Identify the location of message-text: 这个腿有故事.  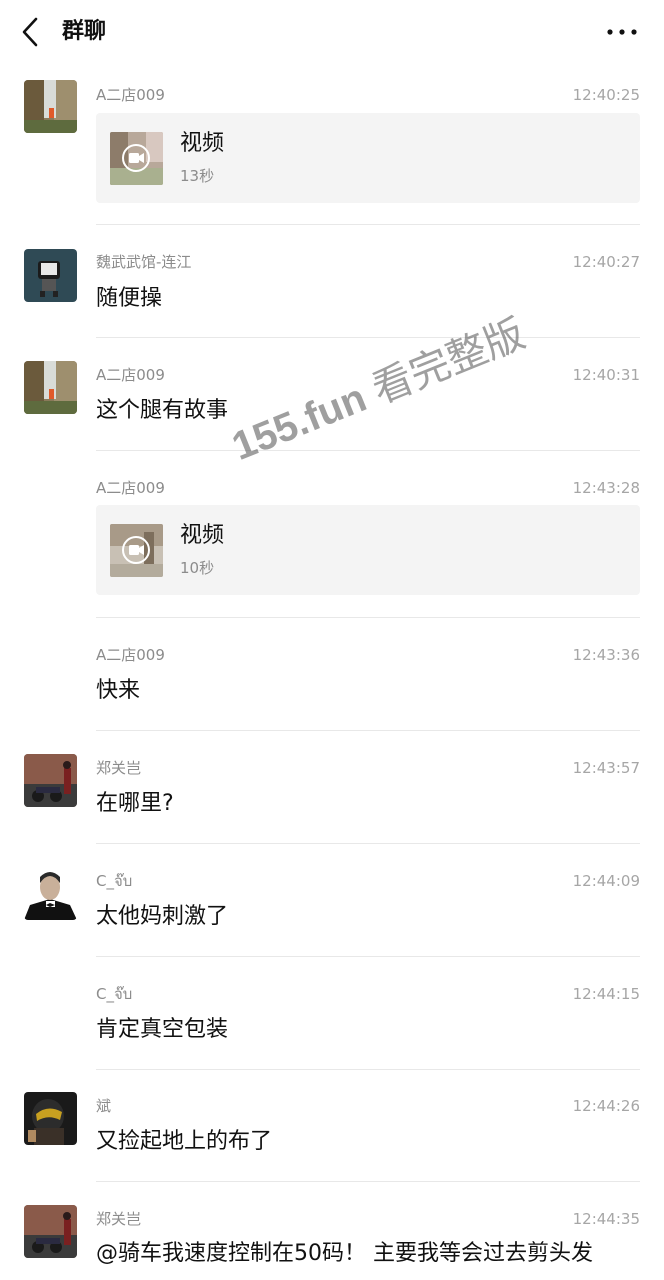
(162, 410).